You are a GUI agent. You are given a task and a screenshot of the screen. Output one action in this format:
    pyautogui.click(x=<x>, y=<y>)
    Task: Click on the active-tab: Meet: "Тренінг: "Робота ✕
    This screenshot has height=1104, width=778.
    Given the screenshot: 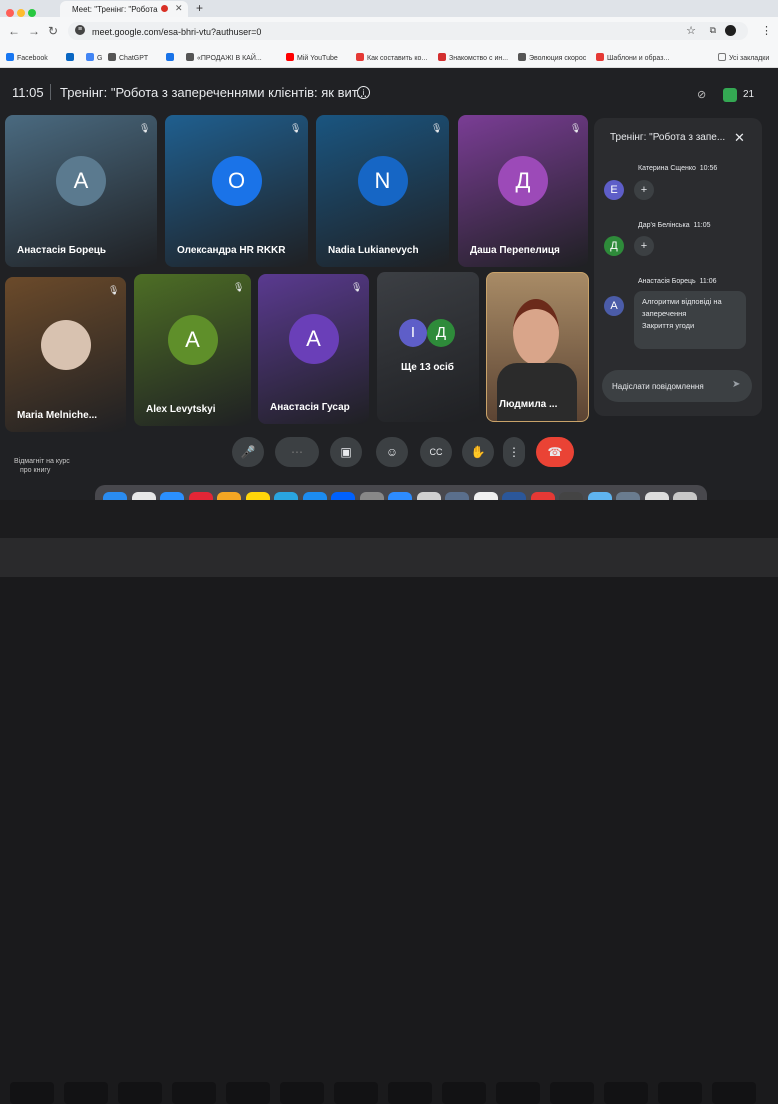 What is the action you would take?
    pyautogui.click(x=124, y=9)
    